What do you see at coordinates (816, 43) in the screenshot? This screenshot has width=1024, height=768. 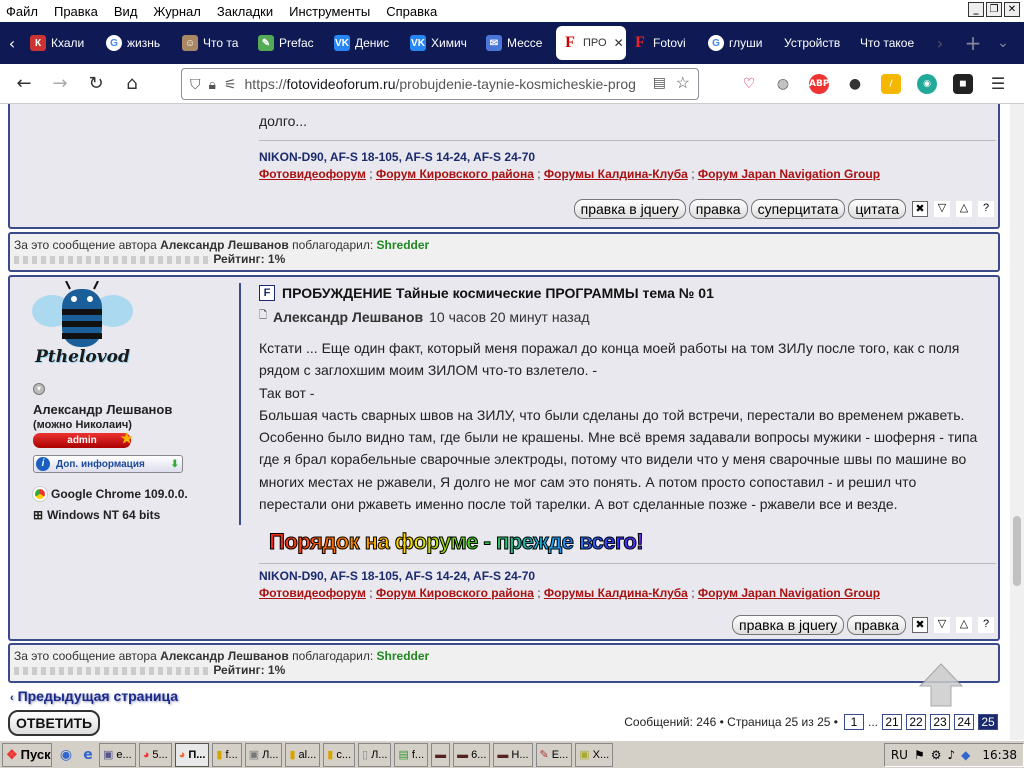 I see `tab: Устройств` at bounding box center [816, 43].